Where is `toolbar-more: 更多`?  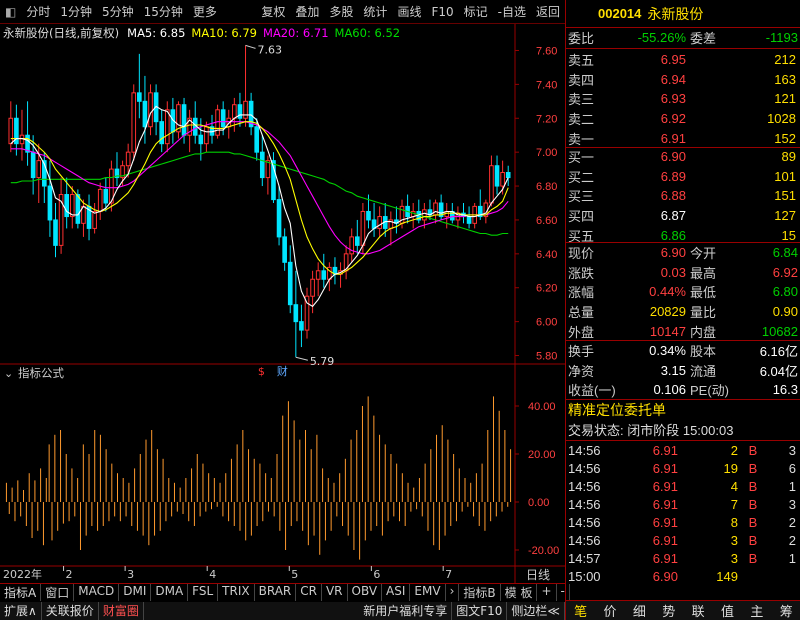
toolbar-more: 更多 is located at coordinates (205, 11).